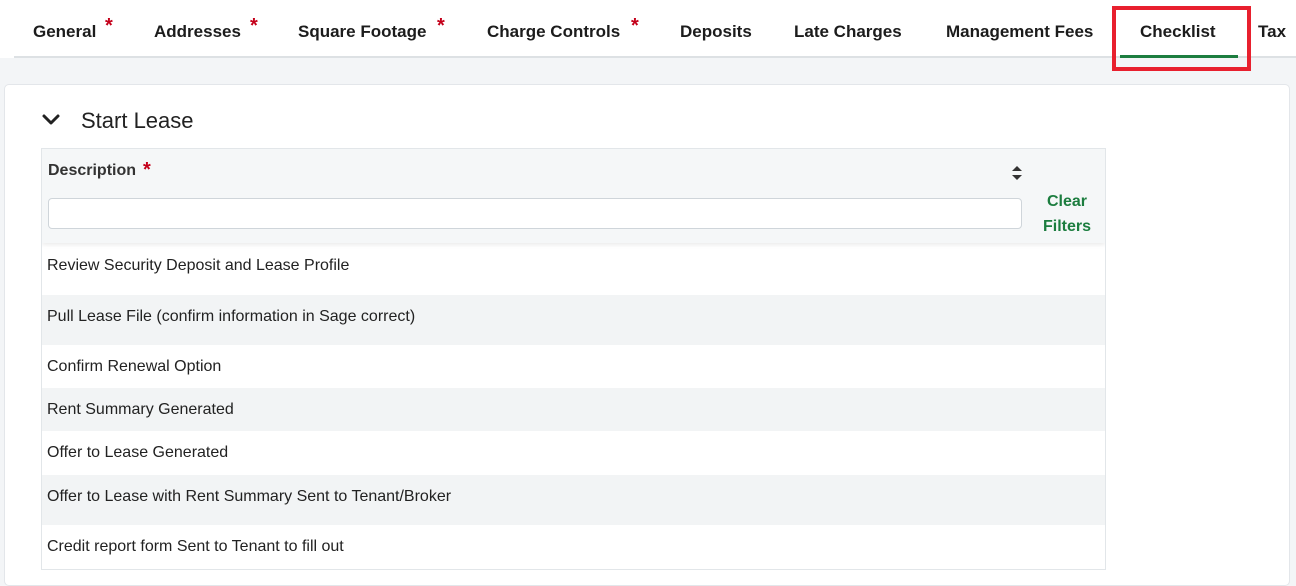 The height and width of the screenshot is (586, 1296). What do you see at coordinates (1066, 214) in the screenshot?
I see `clear-filters-button: Clear Filters` at bounding box center [1066, 214].